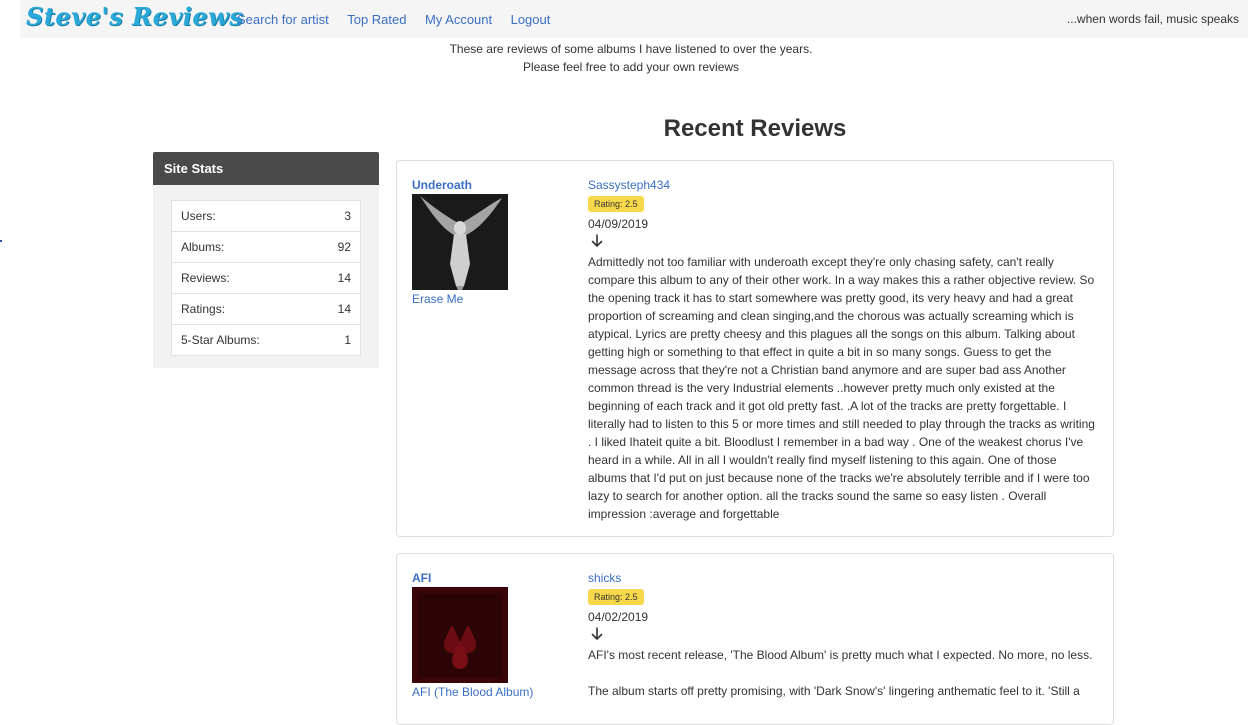  Describe the element at coordinates (1152, 19) in the screenshot. I see `site-tagline: ...when words fail, music speaks` at that location.